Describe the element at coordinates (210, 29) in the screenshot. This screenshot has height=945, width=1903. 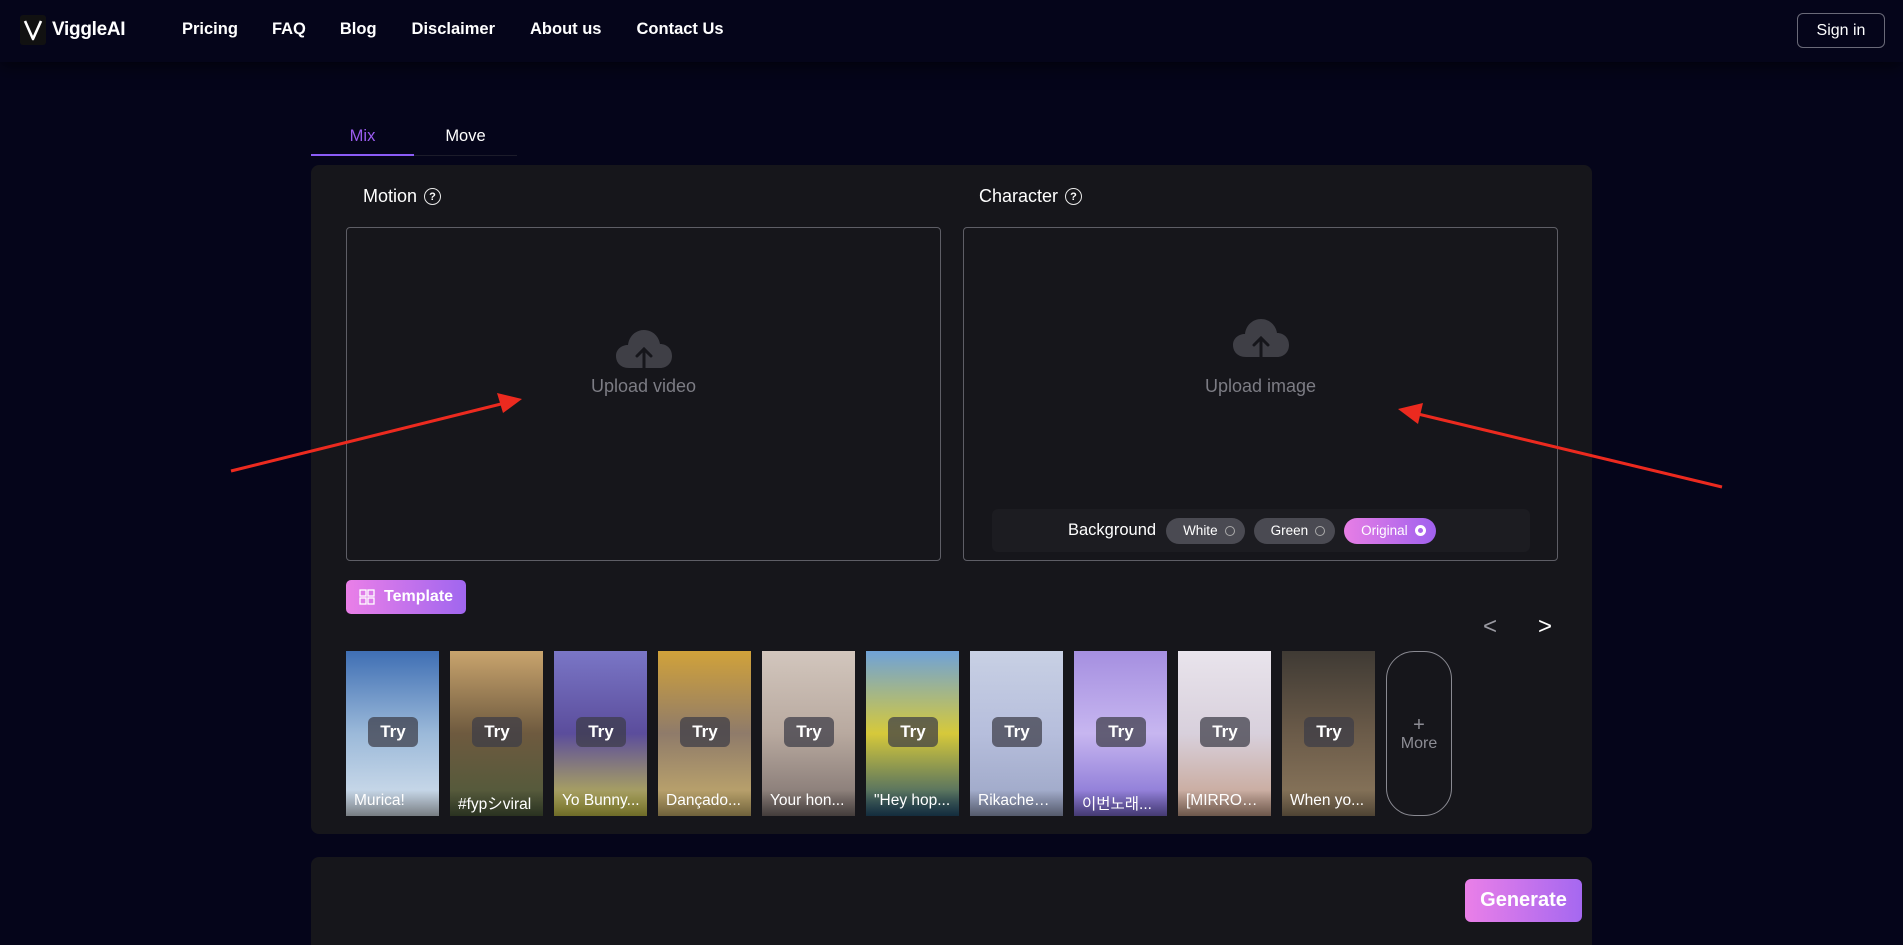
I see `nav-link-pricing: Pricing` at that location.